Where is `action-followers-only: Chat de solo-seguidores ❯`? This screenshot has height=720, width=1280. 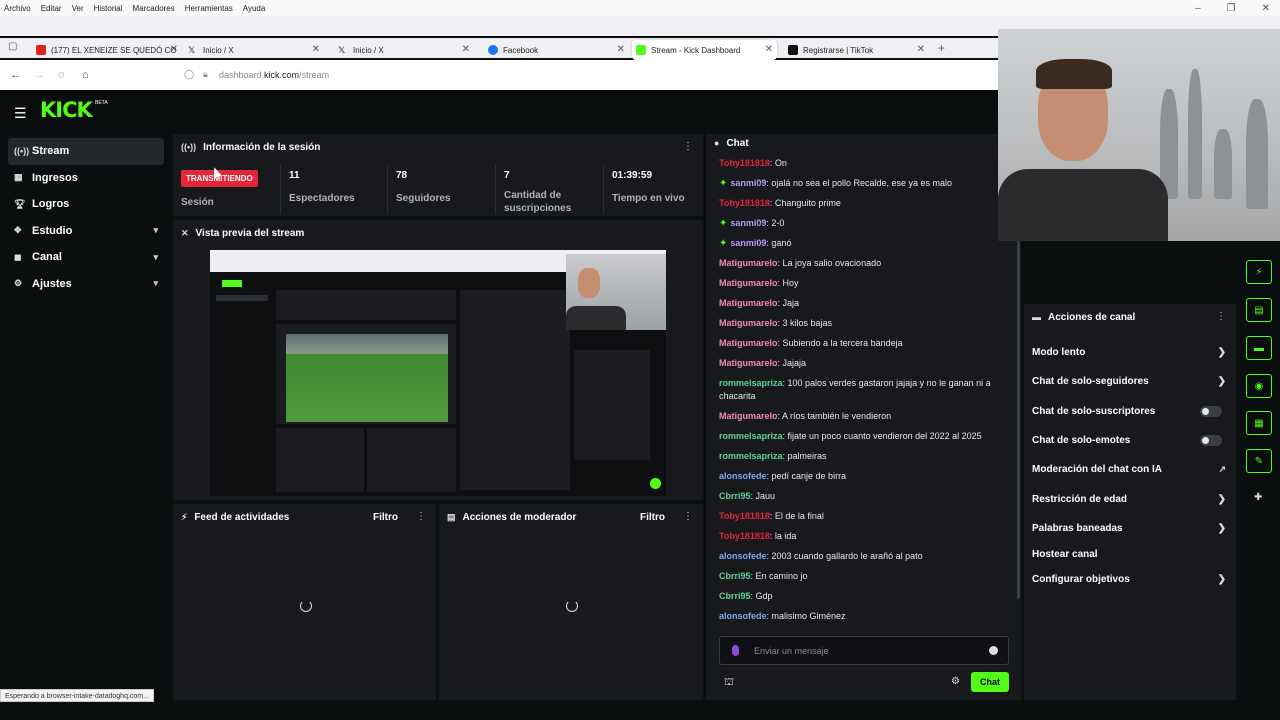
action-followers-only: Chat de solo-seguidores ❯ is located at coordinates (1130, 381).